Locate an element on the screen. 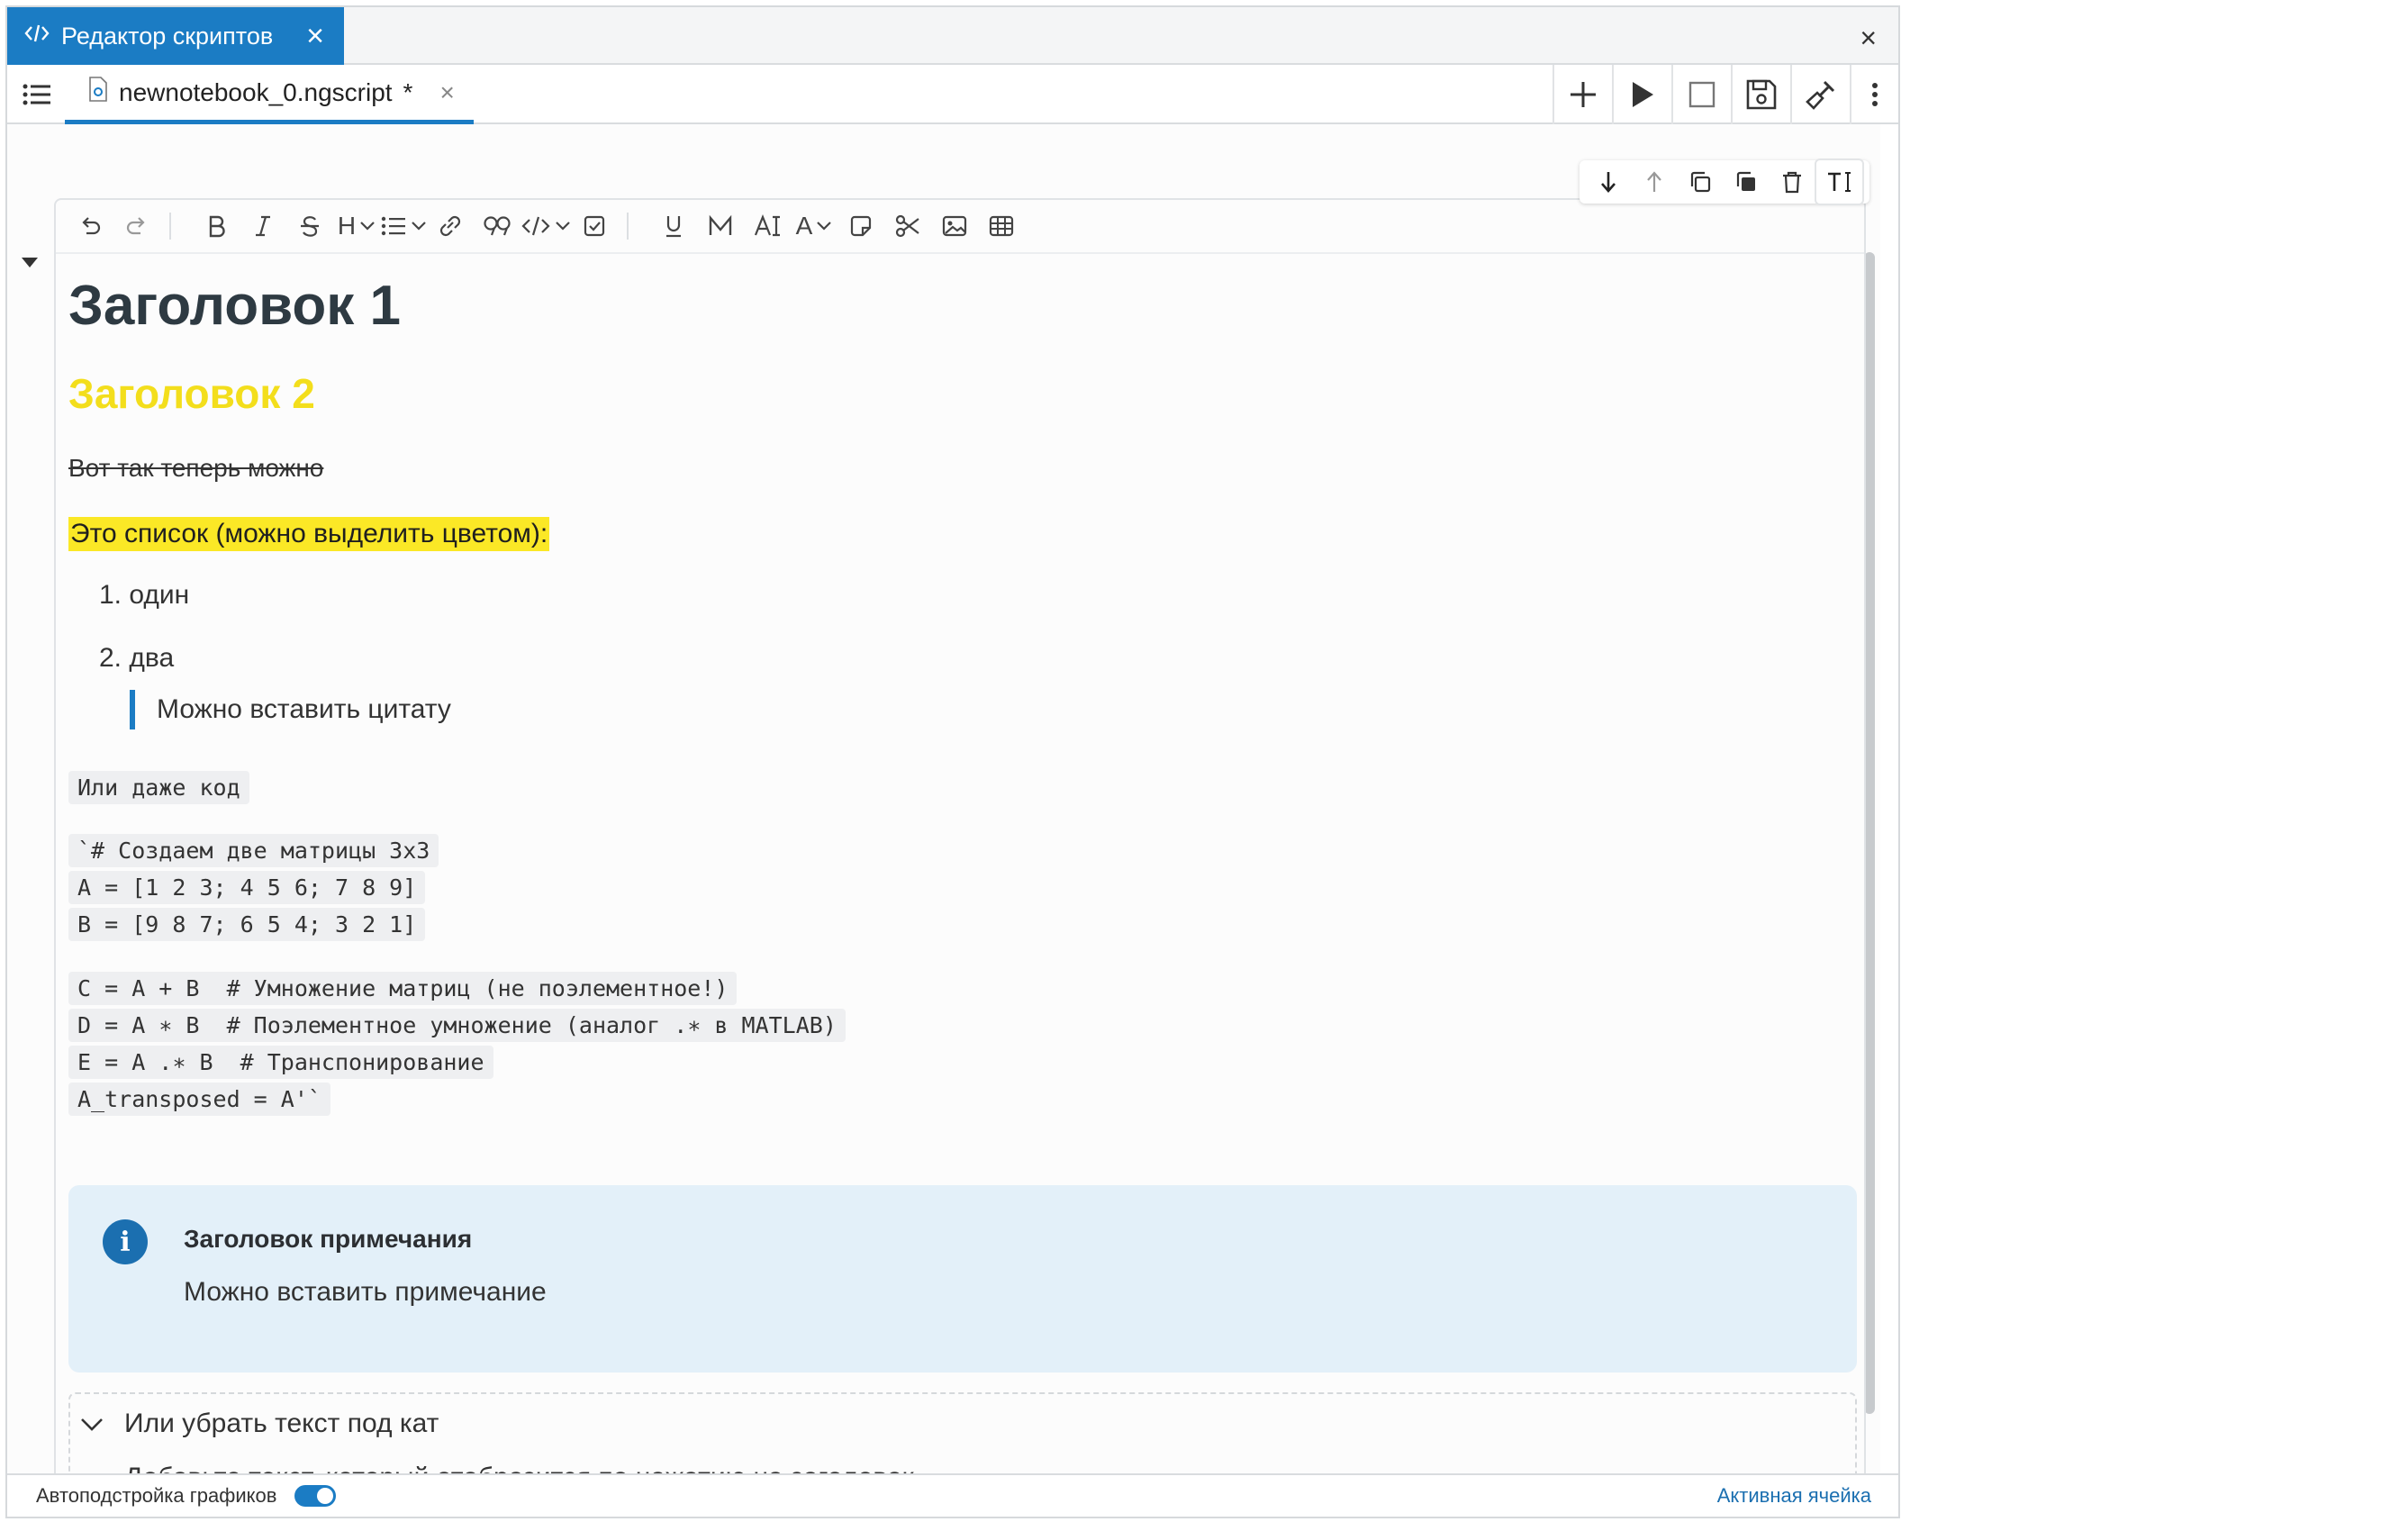 This screenshot has height=1522, width=2408. clear-brush-button is located at coordinates (1820, 94).